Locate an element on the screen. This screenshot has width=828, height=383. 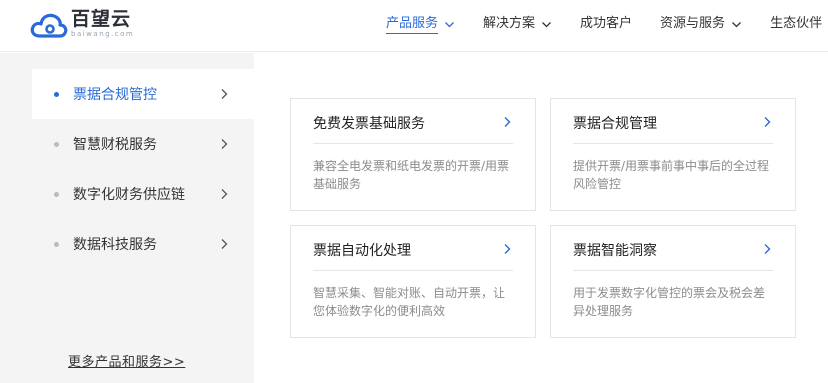
nav-customers: 成功客户 is located at coordinates (606, 24).